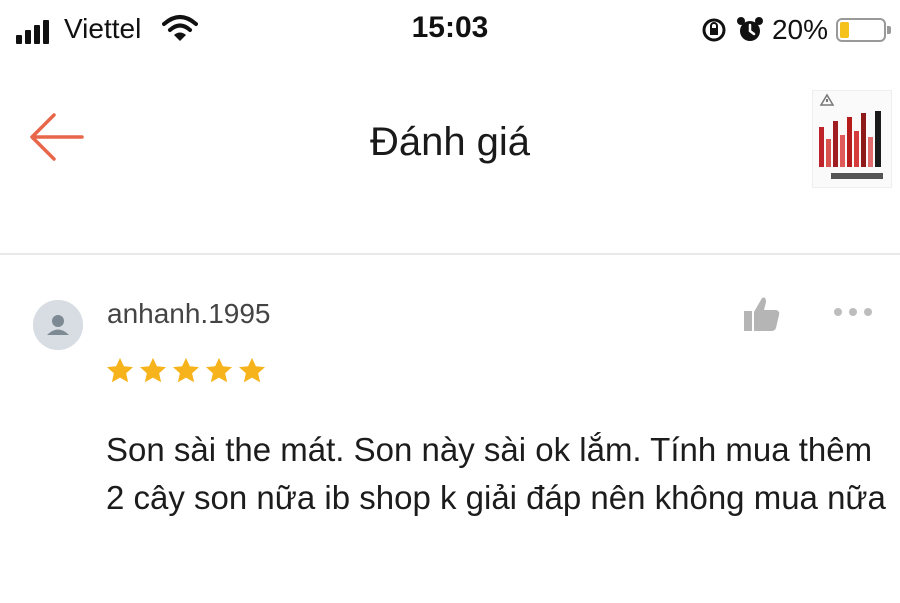 Image resolution: width=900 pixels, height=603 pixels. What do you see at coordinates (799, 29) in the screenshot?
I see `battery-percent: 20%` at bounding box center [799, 29].